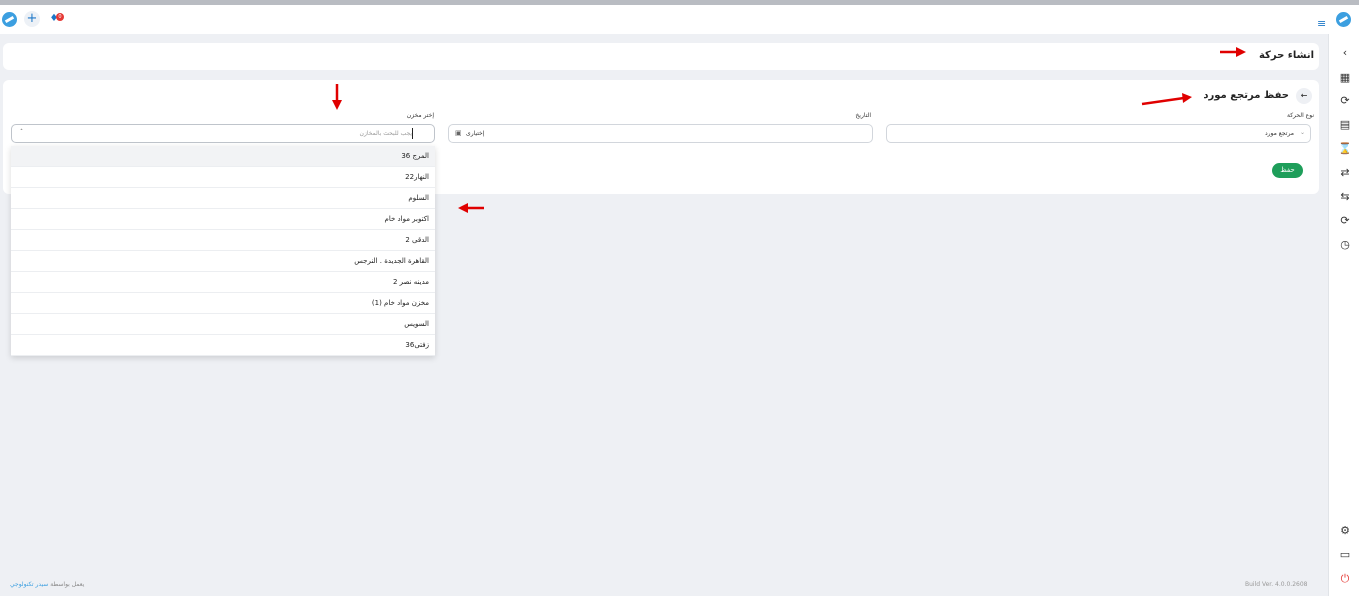 The width and height of the screenshot is (1359, 596). I want to click on power-icon: ⏻, so click(1345, 579).